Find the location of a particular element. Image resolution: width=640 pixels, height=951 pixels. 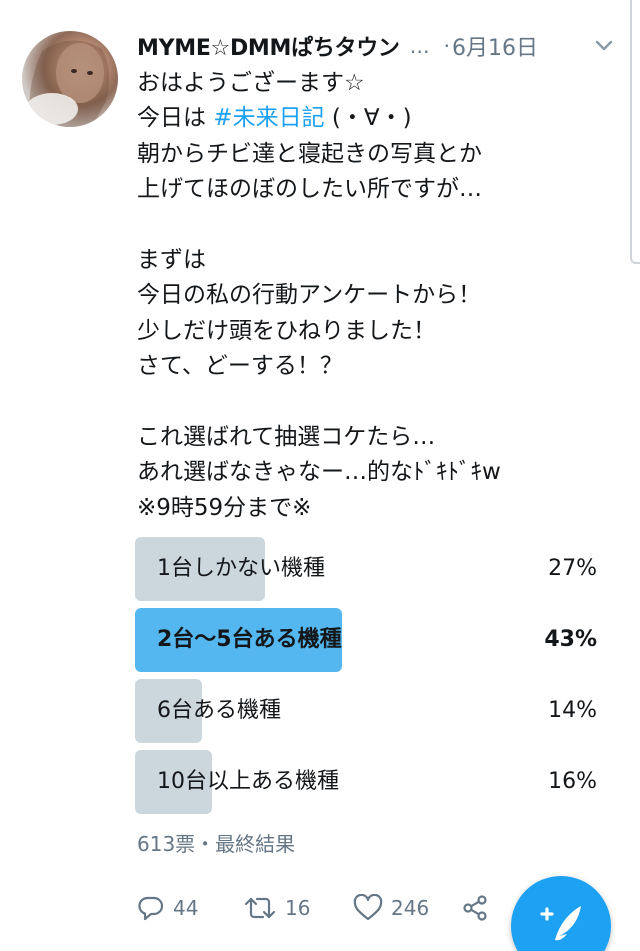

text-line: 今日の私の行動アンケートから！ is located at coordinates (309, 295).